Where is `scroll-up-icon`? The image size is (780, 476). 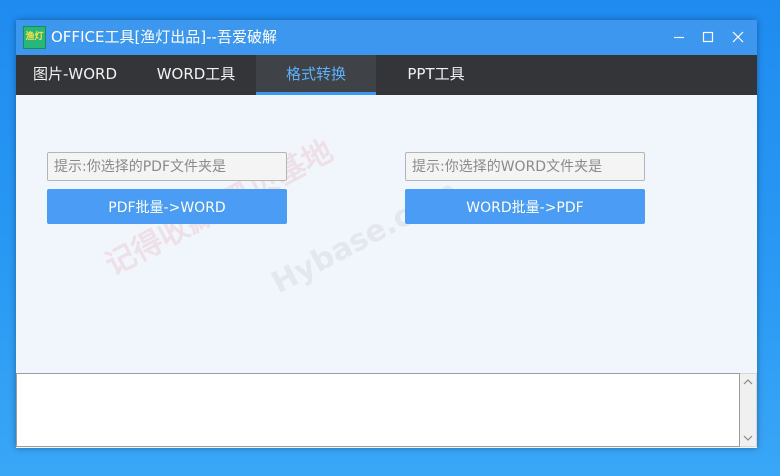 scroll-up-icon is located at coordinates (748, 382).